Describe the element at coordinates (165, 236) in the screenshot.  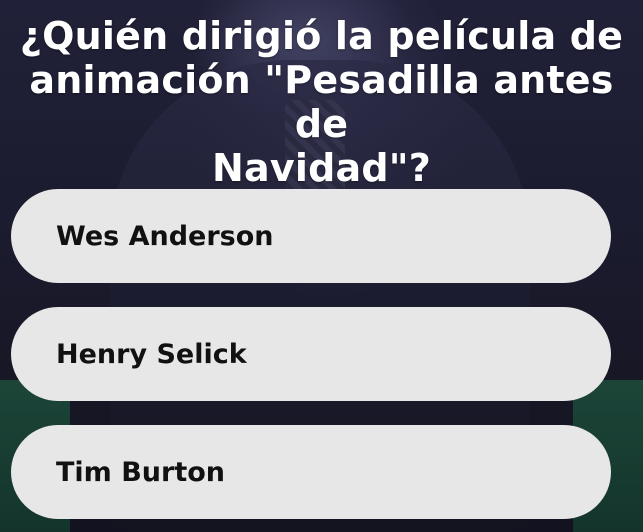
I see `answer-label: Wes Anderson` at that location.